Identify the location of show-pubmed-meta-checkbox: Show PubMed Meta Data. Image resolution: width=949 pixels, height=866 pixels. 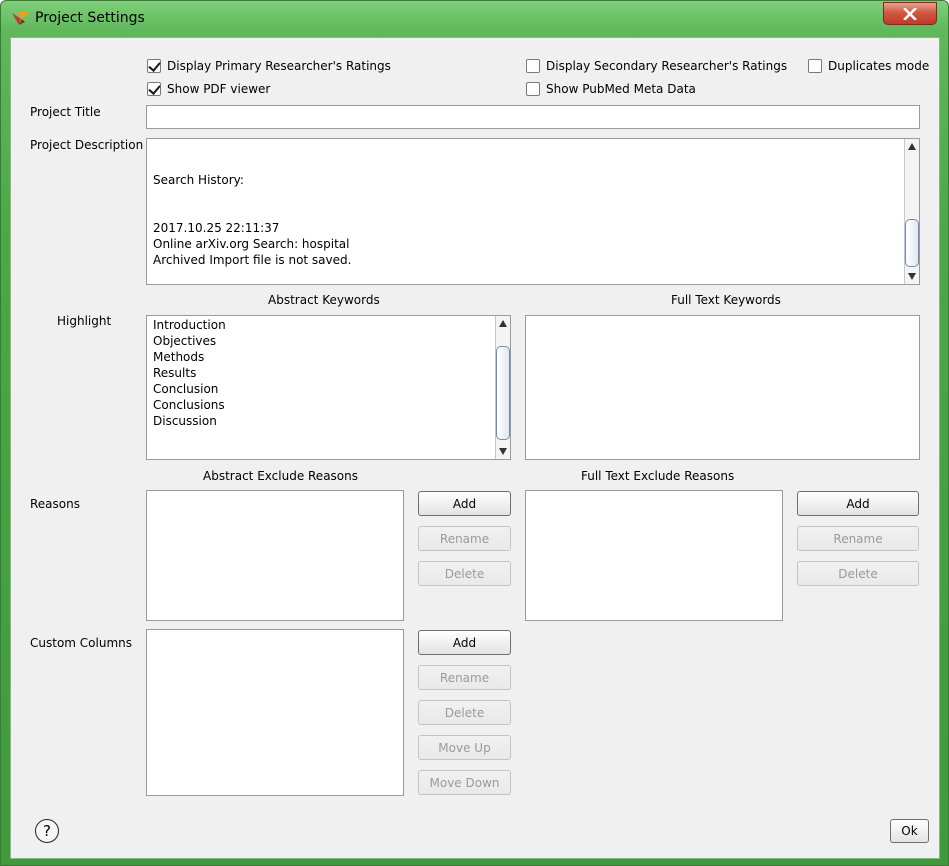
(611, 89).